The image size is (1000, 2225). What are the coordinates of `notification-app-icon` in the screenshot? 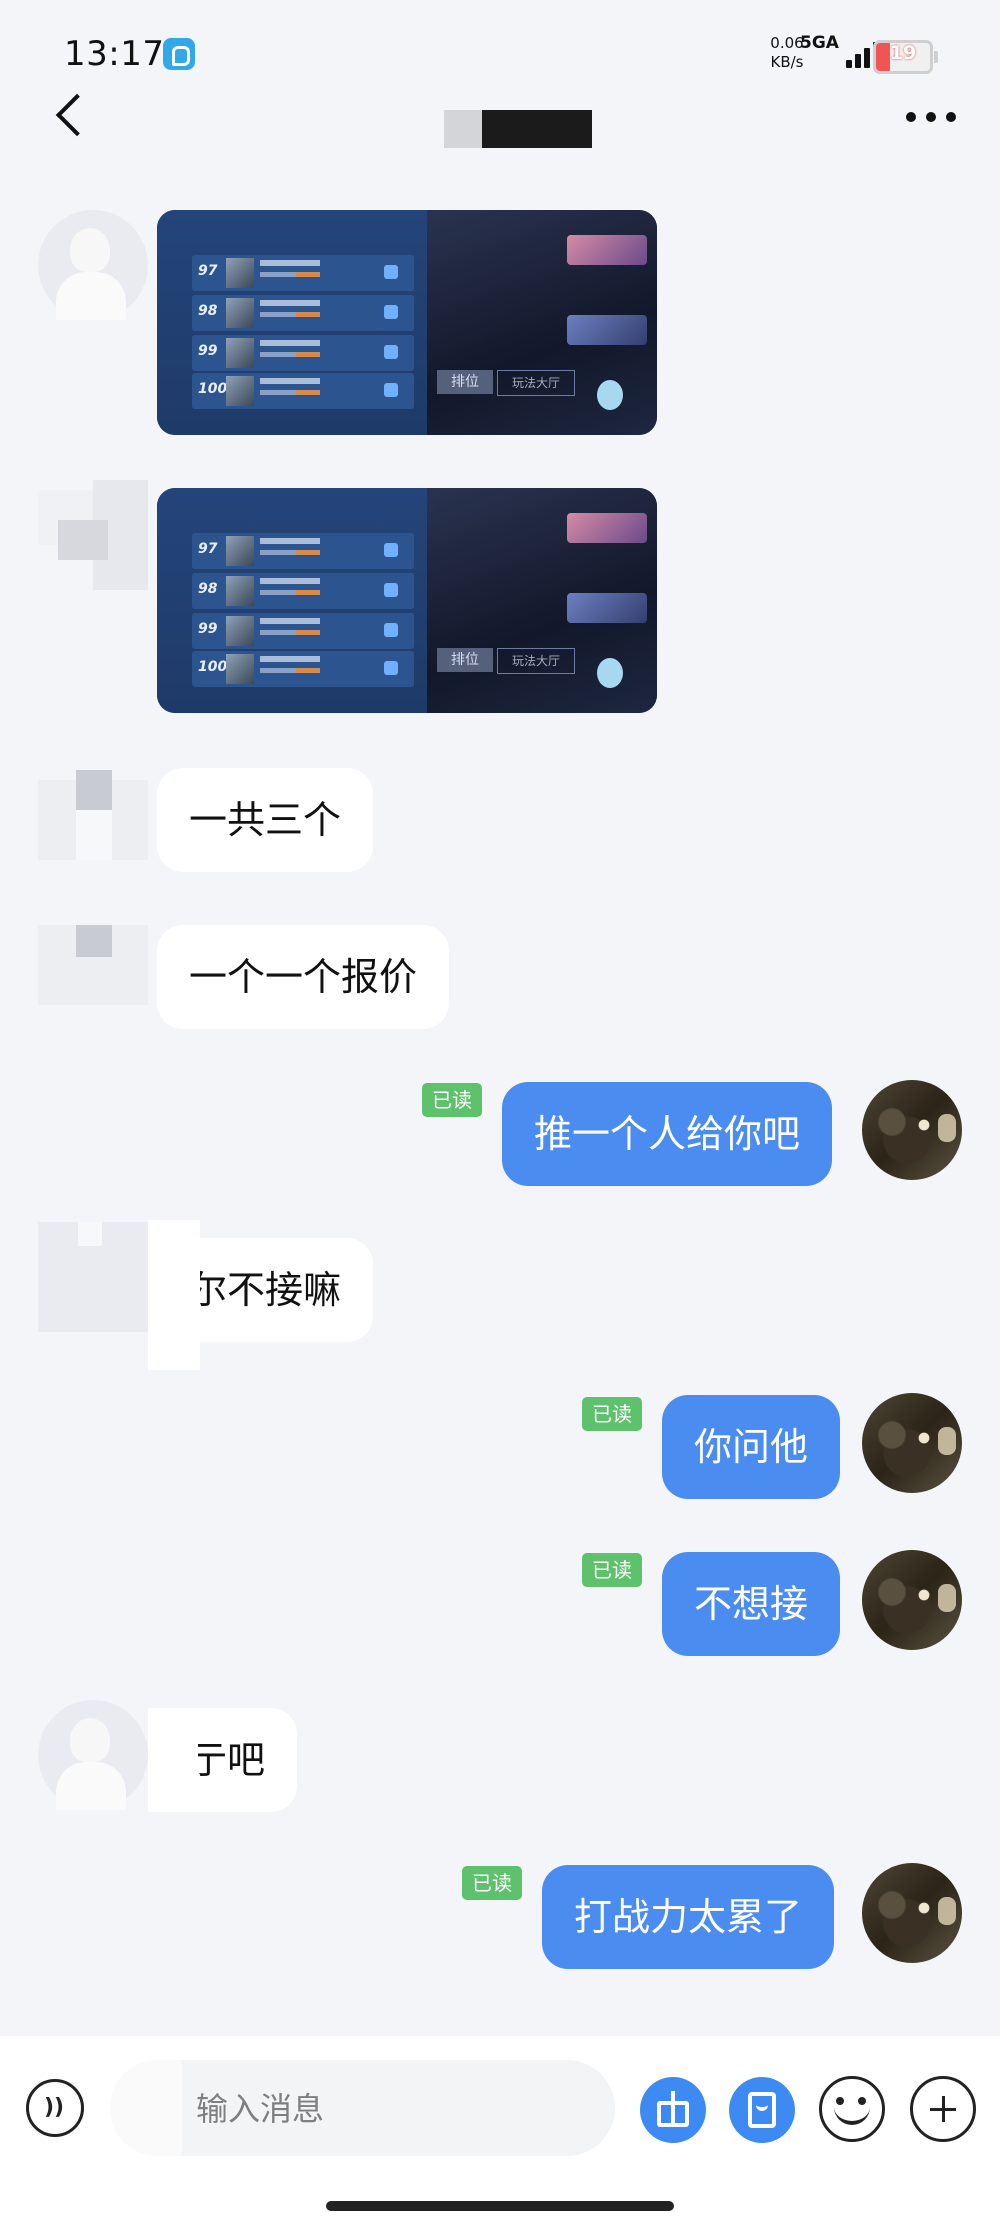 It's located at (179, 54).